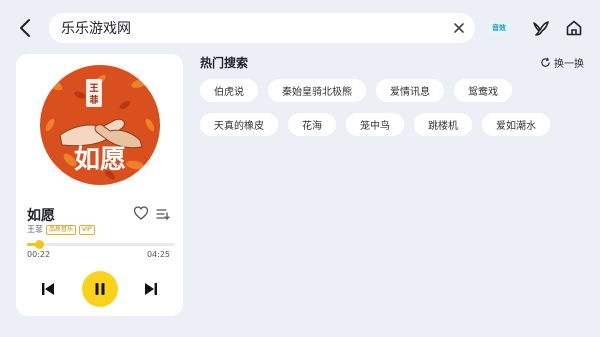 The width and height of the screenshot is (600, 337). I want to click on refresh-button: 换一换, so click(562, 62).